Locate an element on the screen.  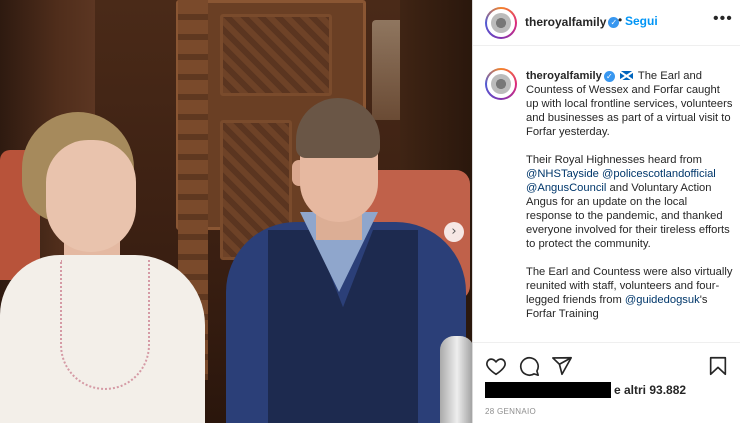
woman-necklace is located at coordinates (105, 325).